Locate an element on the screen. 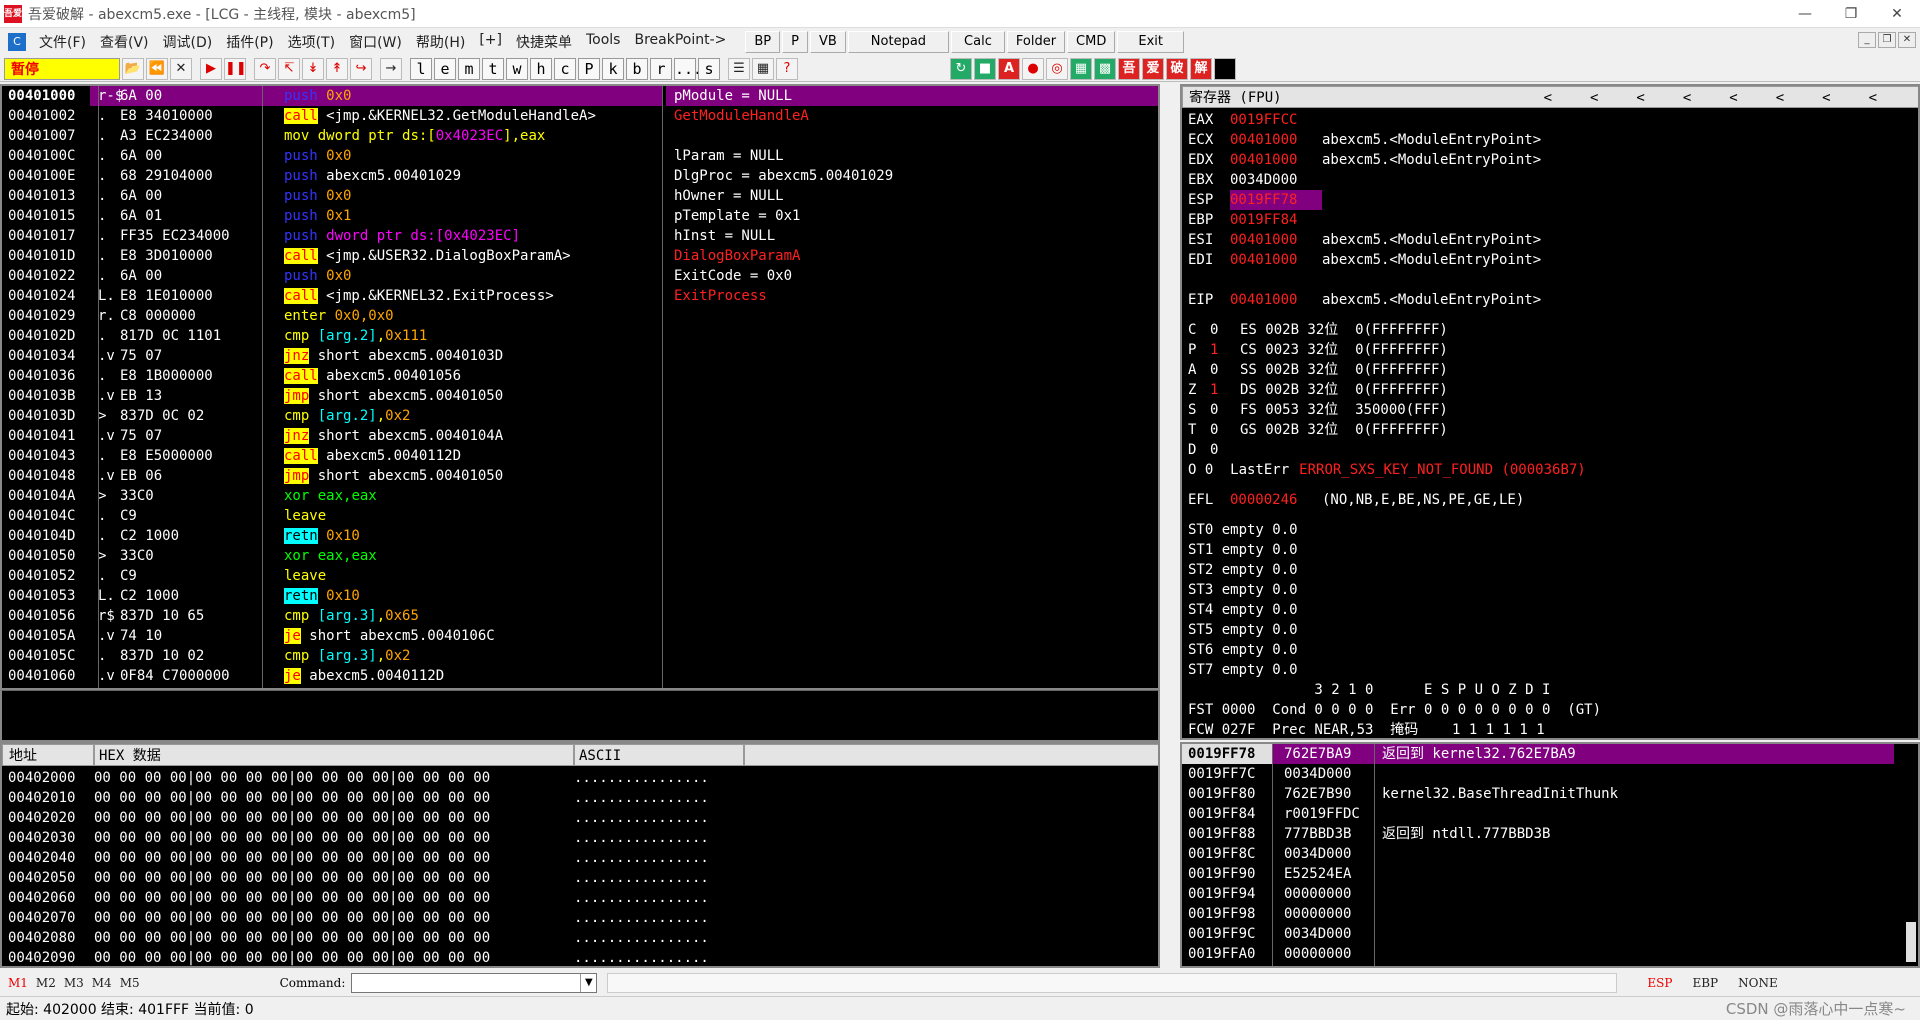  stack-row: 0019FF98 00000000 is located at coordinates (1542, 914).